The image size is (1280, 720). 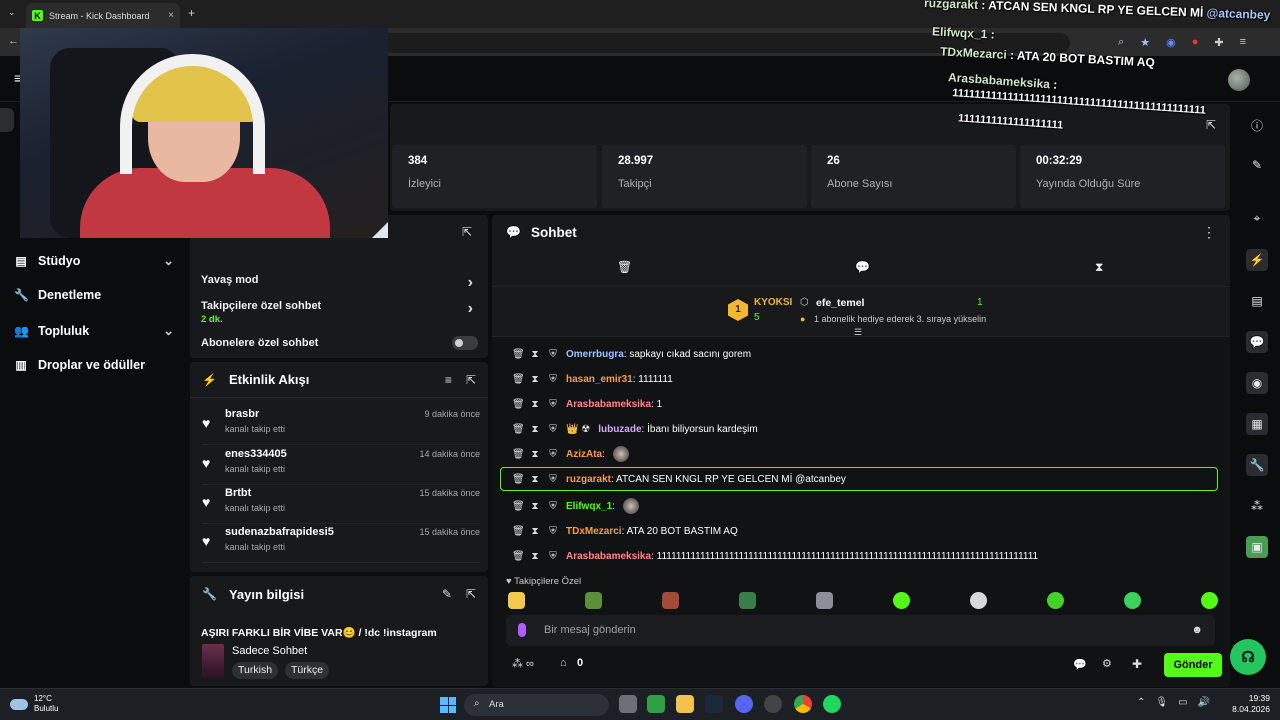 I want to click on message-username: Elifwqx_1, so click(x=589, y=506).